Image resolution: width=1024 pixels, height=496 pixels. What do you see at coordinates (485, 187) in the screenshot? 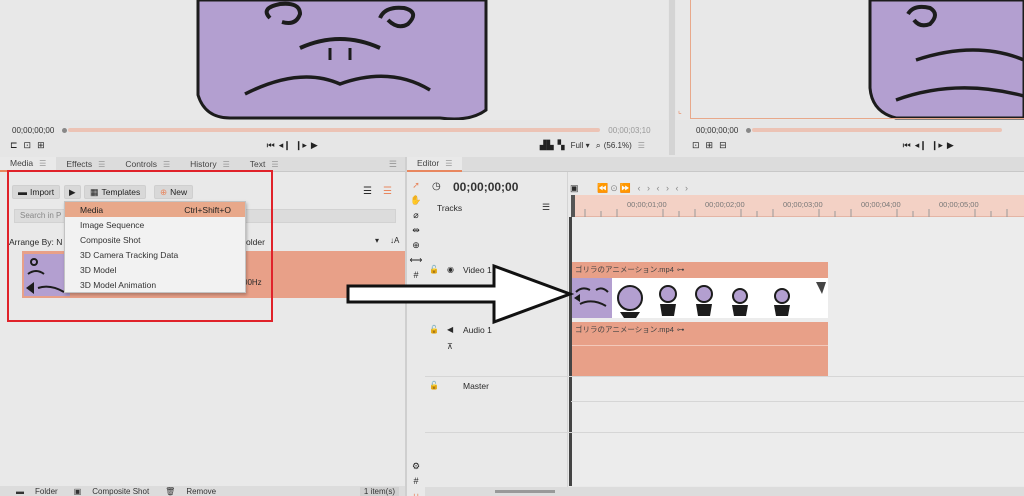
I see `editor-timecode: 00;00;00;00` at bounding box center [485, 187].